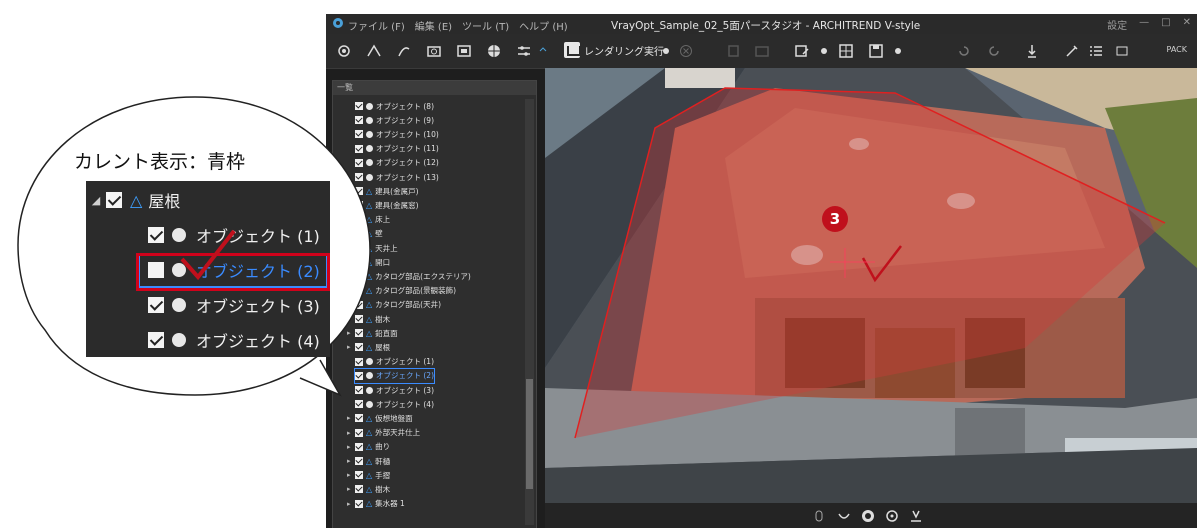  Describe the element at coordinates (1187, 24) in the screenshot. I see `close-button: ✕` at that location.